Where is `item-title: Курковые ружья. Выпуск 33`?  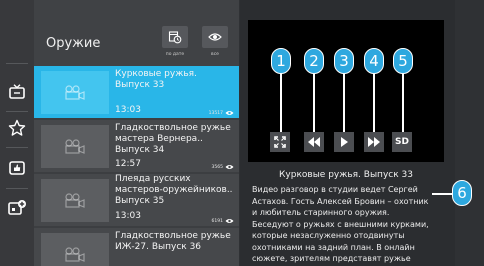 item-title: Курковые ружья. Выпуск 33 is located at coordinates (156, 79).